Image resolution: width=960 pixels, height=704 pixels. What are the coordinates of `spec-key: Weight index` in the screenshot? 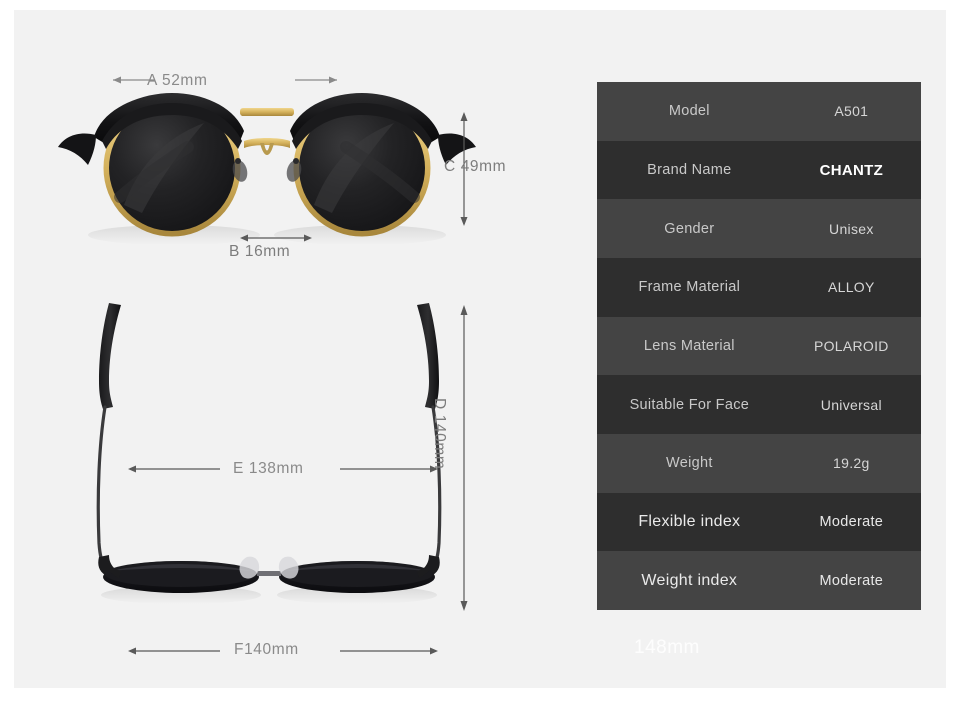 It's located at (689, 580).